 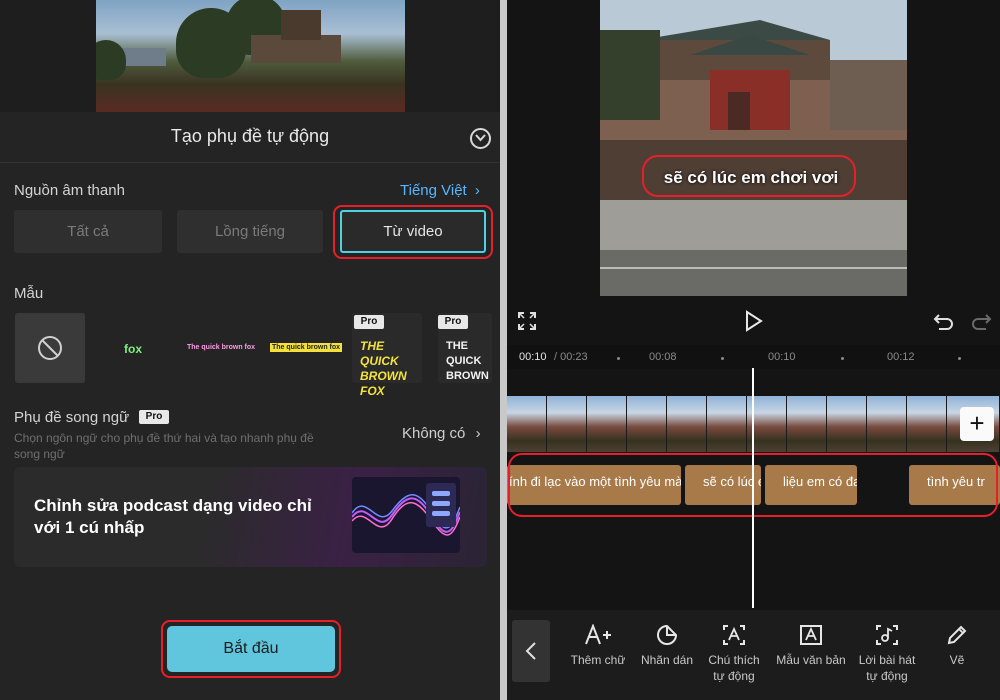 I want to click on auto-lyrics-icon, so click(x=887, y=635).